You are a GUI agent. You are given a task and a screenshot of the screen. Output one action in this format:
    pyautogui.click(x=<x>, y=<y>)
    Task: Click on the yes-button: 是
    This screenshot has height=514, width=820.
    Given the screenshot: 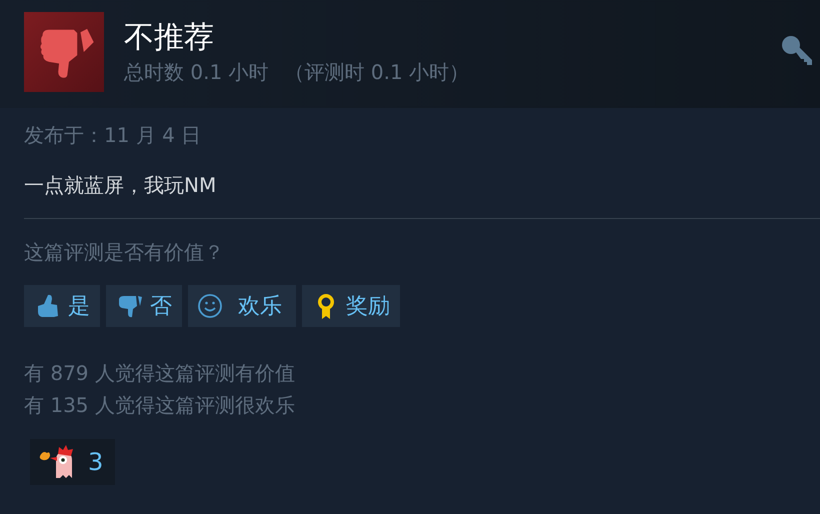 What is the action you would take?
    pyautogui.click(x=62, y=306)
    